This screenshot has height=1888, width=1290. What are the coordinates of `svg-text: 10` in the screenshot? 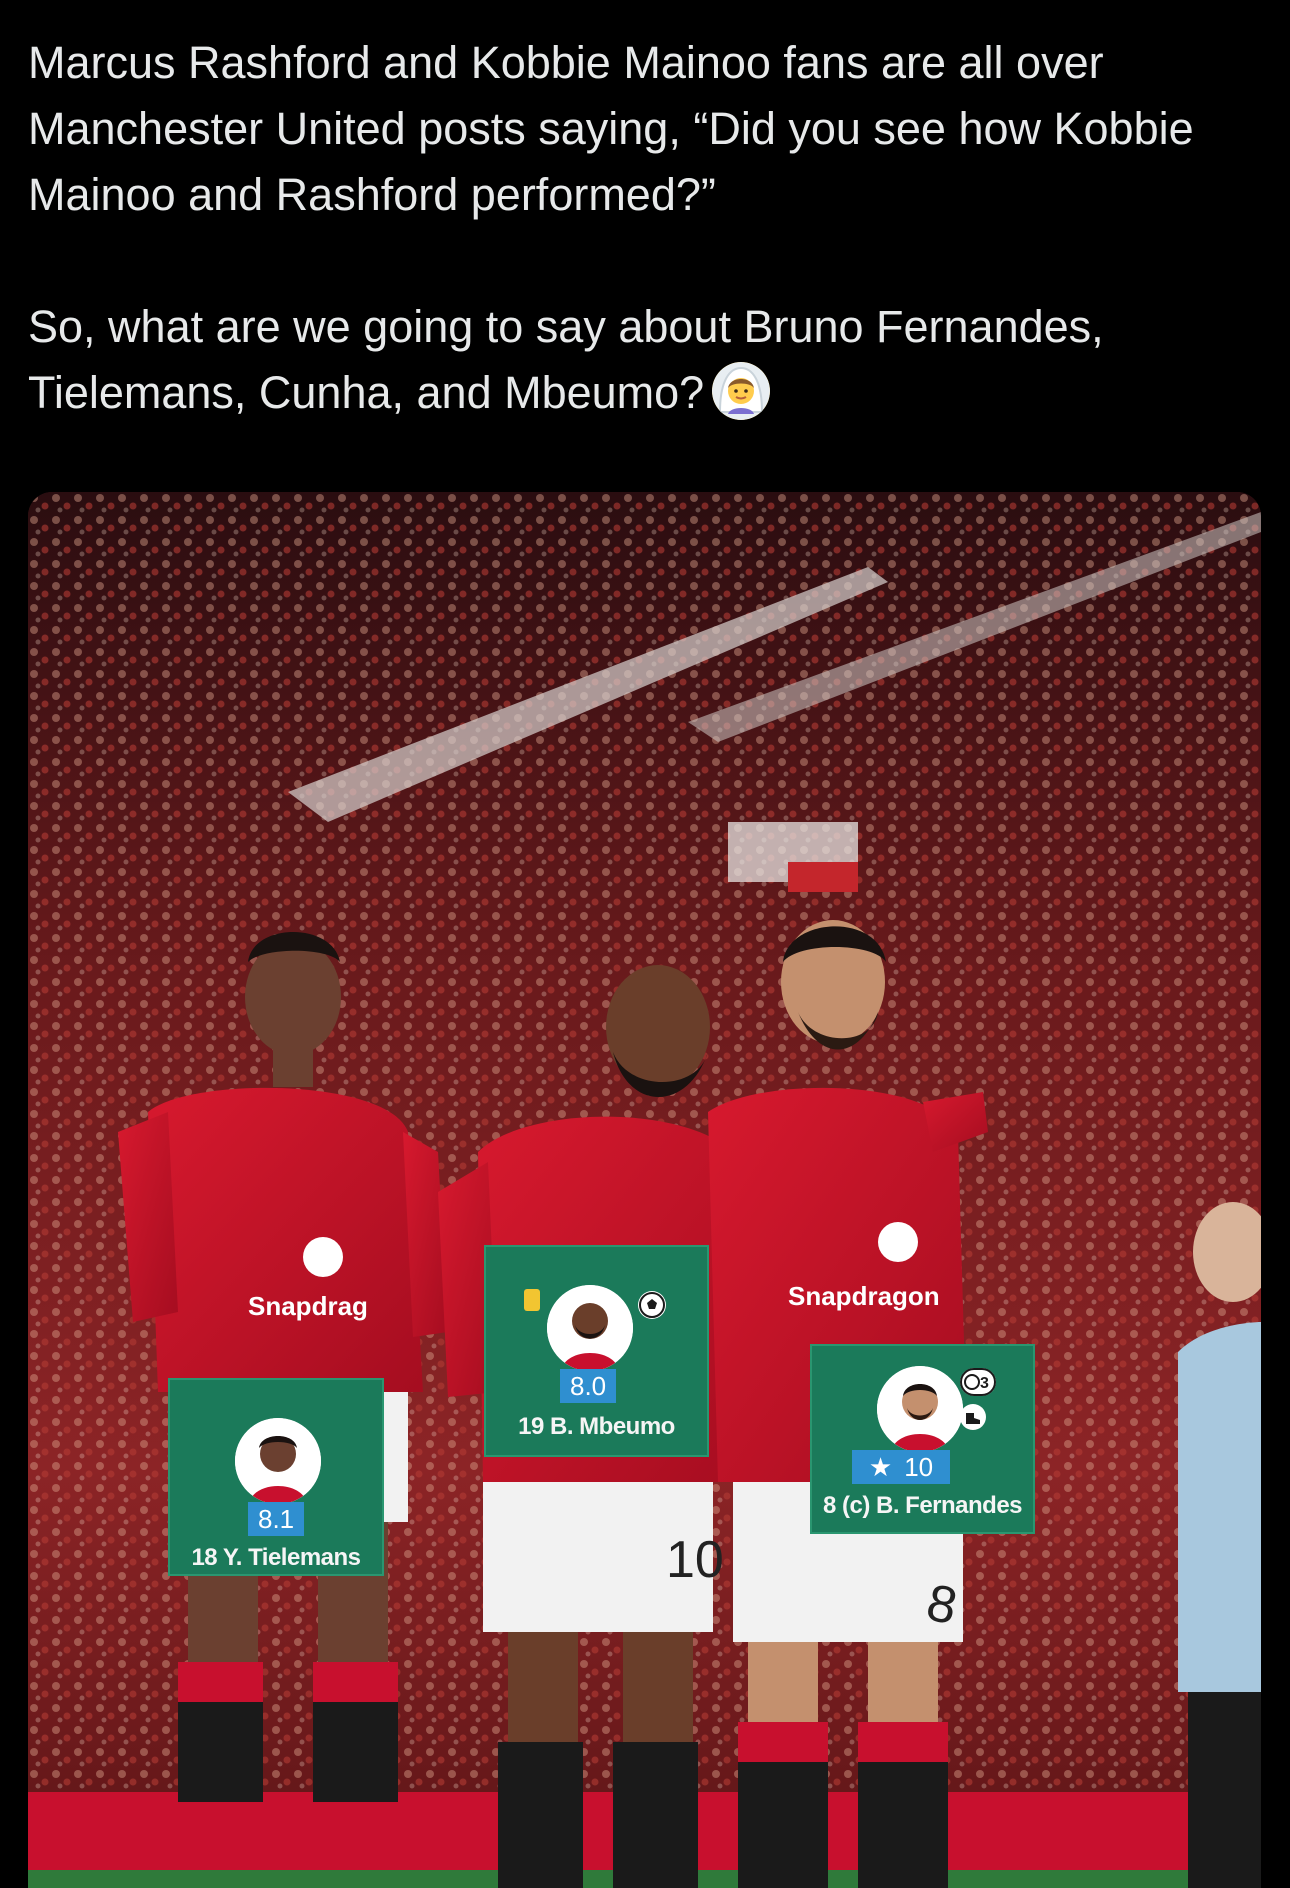 It's located at (695, 1560).